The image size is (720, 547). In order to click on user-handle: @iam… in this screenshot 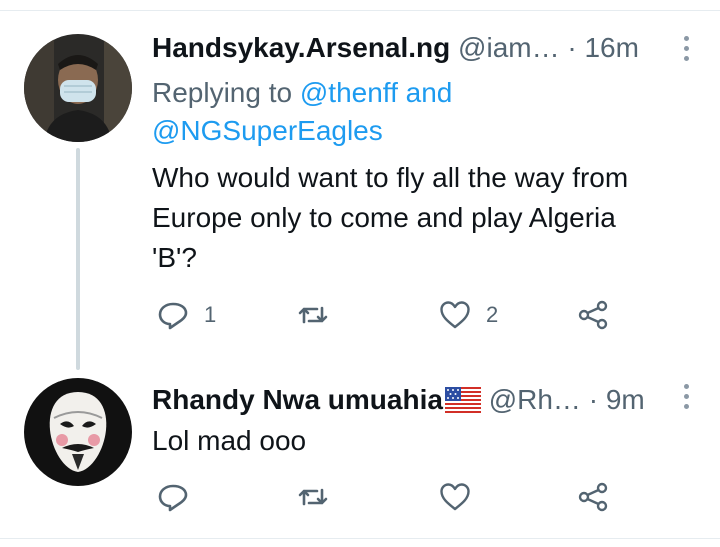, I will do `click(509, 47)`.